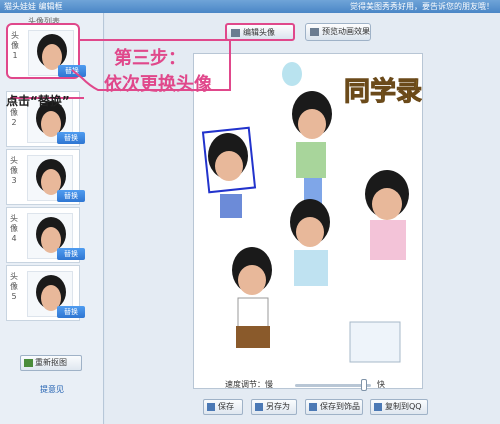 The width and height of the screenshot is (500, 424). I want to click on step-three-instruction: 依次更换头像, so click(158, 84).